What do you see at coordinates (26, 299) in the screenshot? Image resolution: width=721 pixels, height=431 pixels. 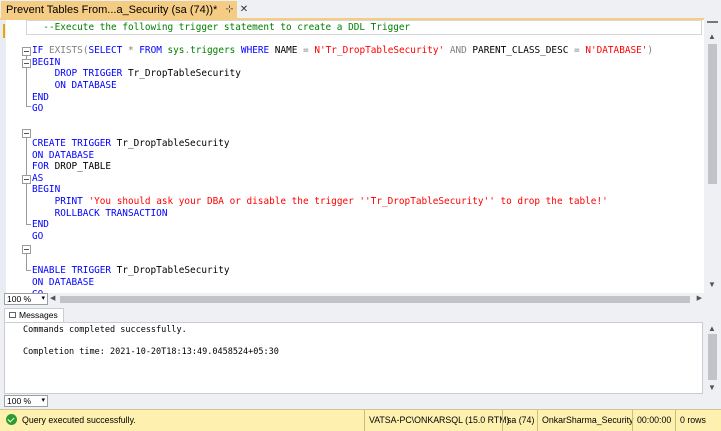 I see `editor-zoom-select: 100 % ▾` at bounding box center [26, 299].